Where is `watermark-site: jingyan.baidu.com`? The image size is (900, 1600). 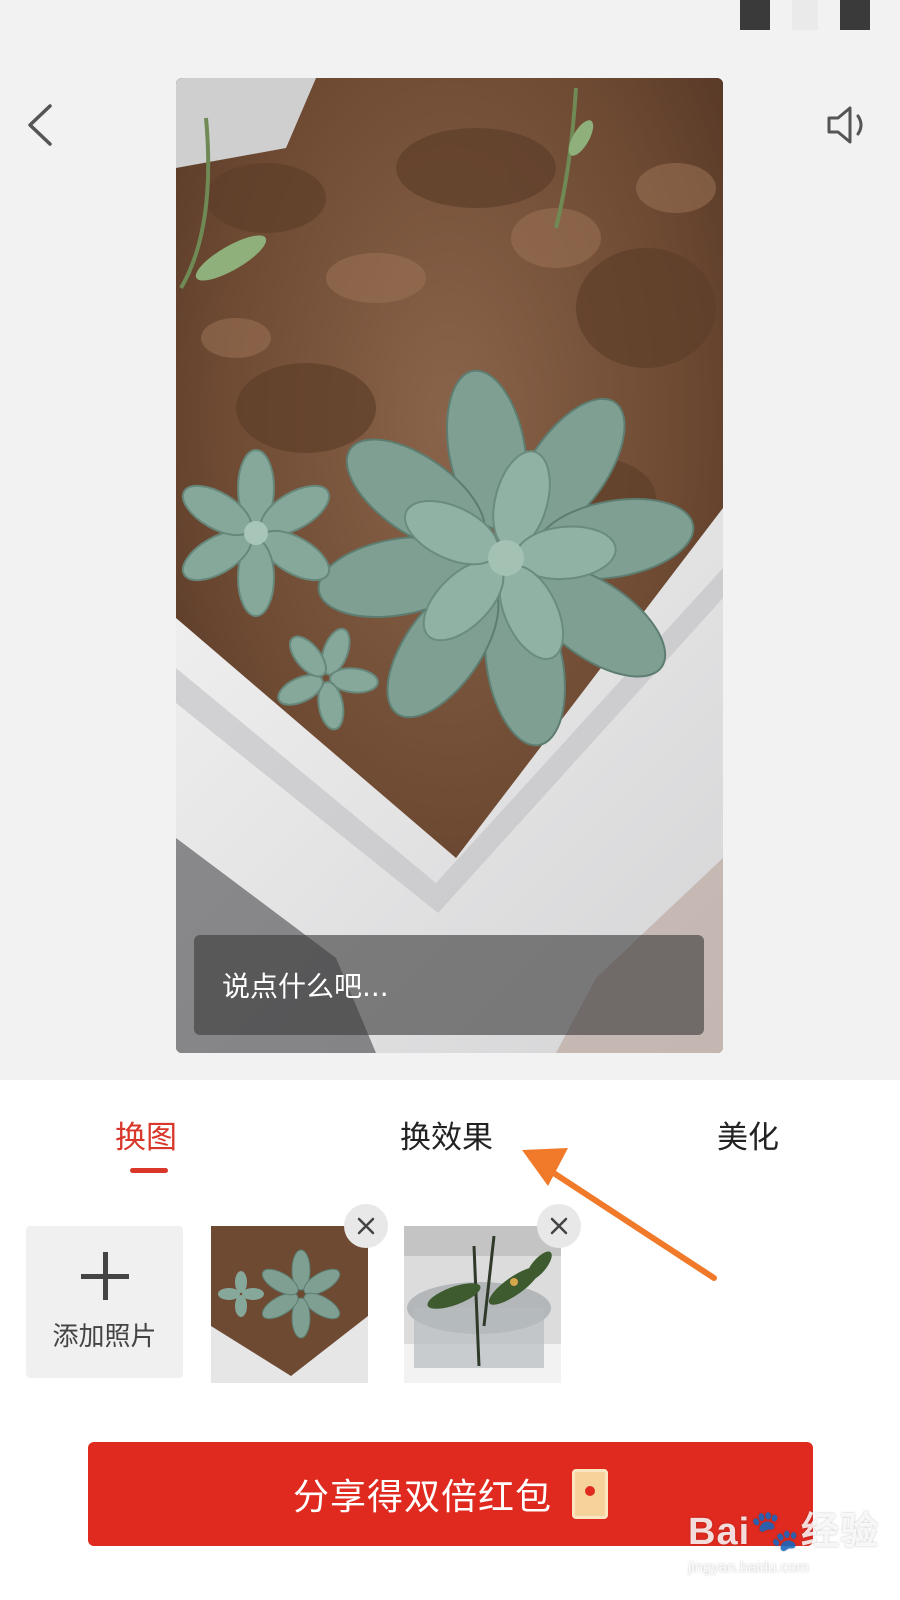
watermark-site: jingyan.baidu.com is located at coordinates (748, 1567).